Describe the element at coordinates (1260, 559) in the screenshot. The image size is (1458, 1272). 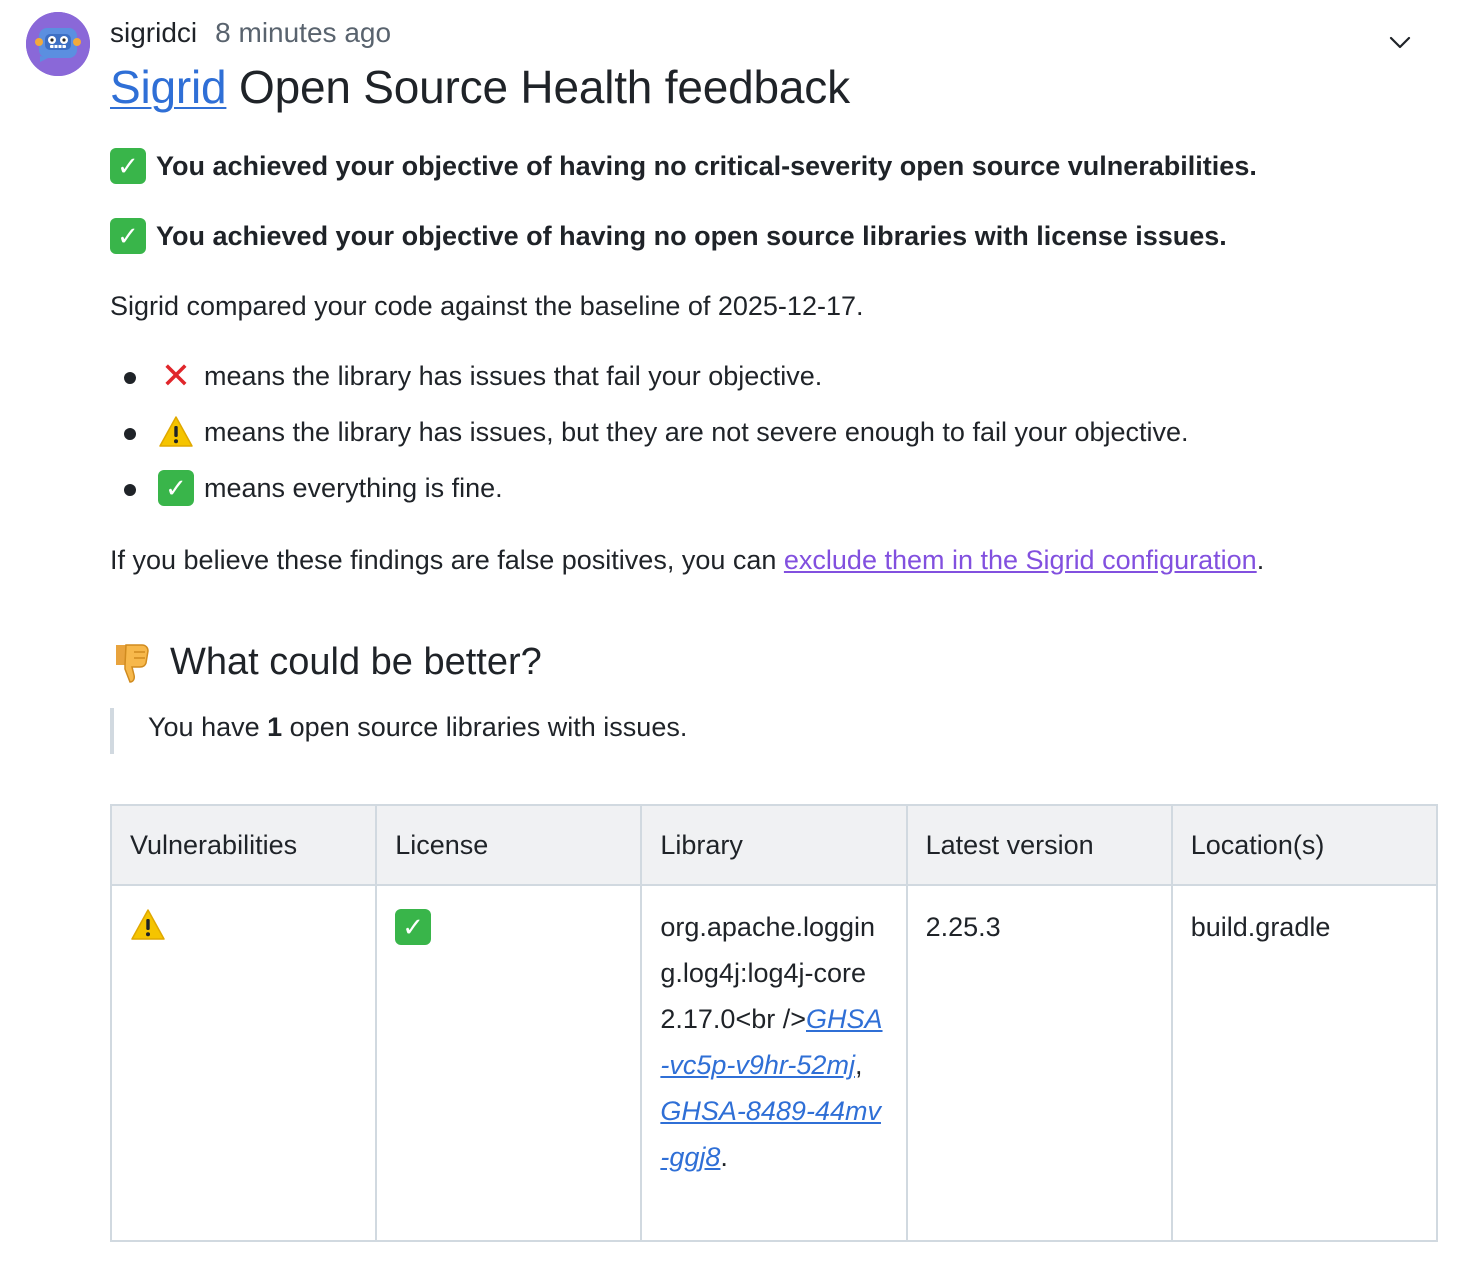
I see `false-positive-end: .` at that location.